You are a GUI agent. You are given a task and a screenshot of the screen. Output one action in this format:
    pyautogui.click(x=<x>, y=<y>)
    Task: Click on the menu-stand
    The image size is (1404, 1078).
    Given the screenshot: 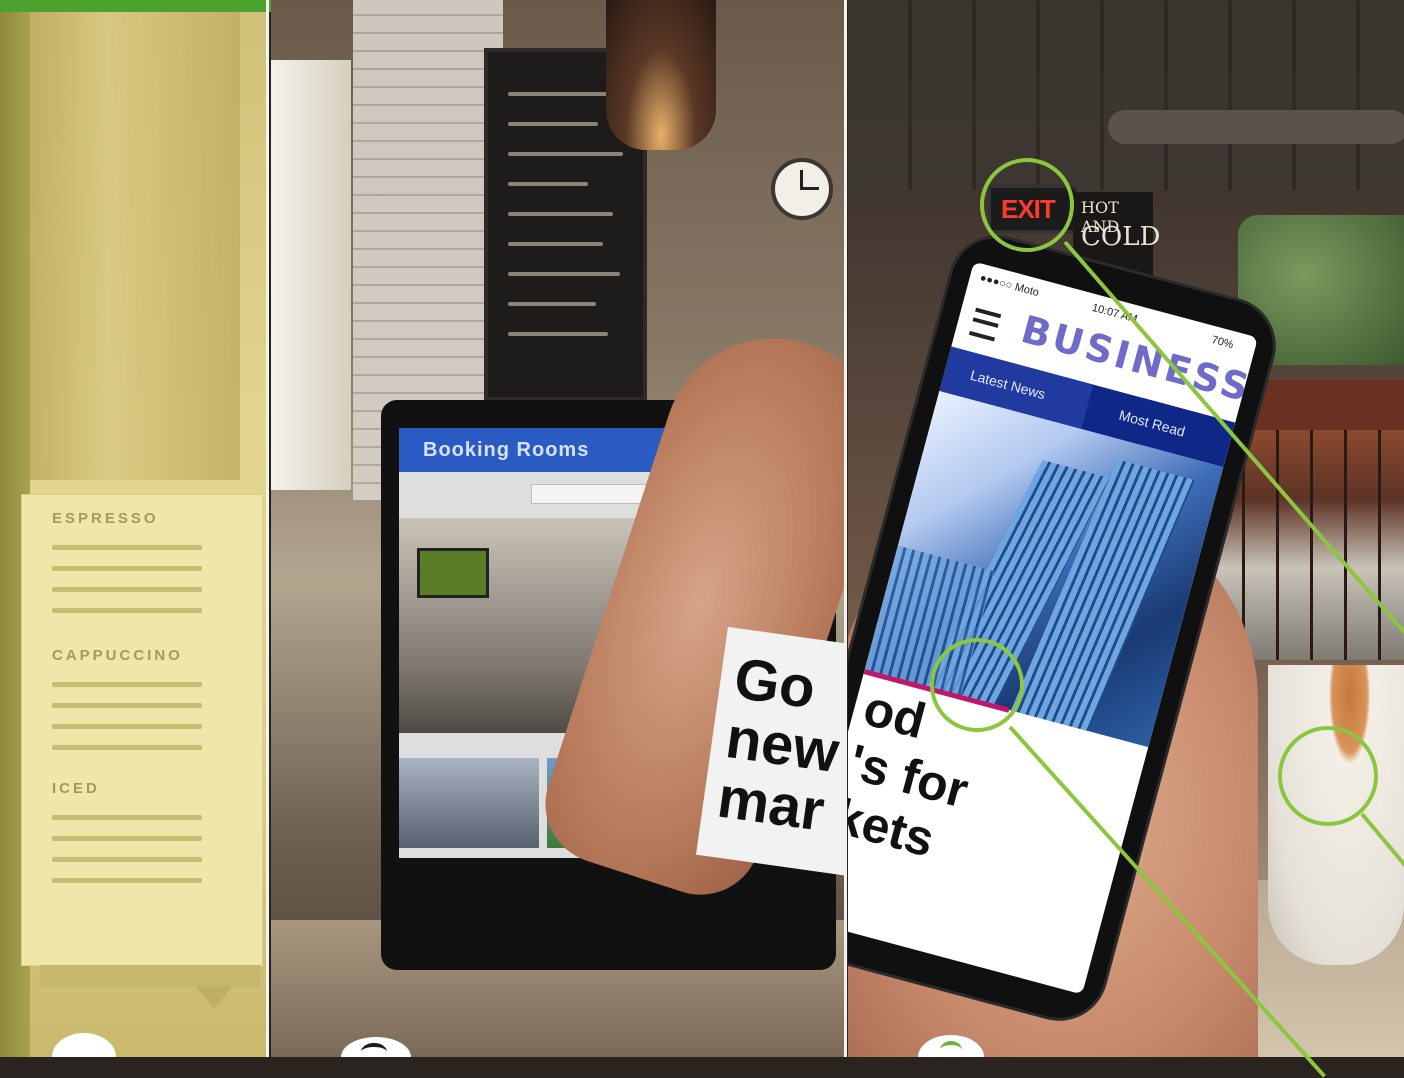 What is the action you would take?
    pyautogui.click(x=150, y=976)
    